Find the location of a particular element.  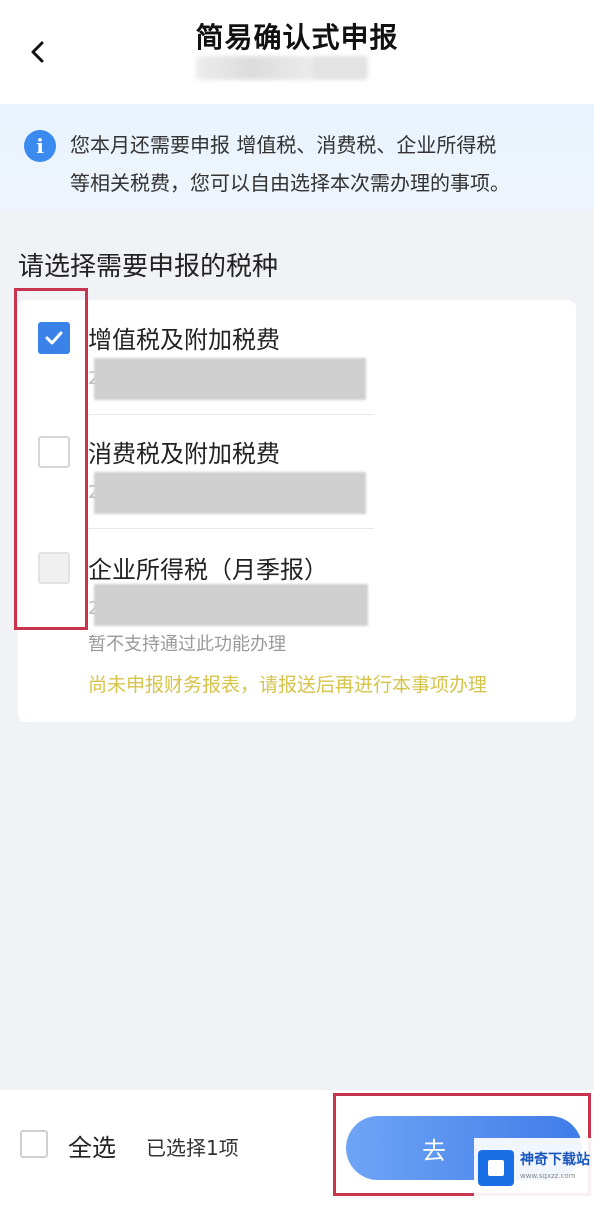

watermark-url: www.sqxzz.com is located at coordinates (548, 1176).